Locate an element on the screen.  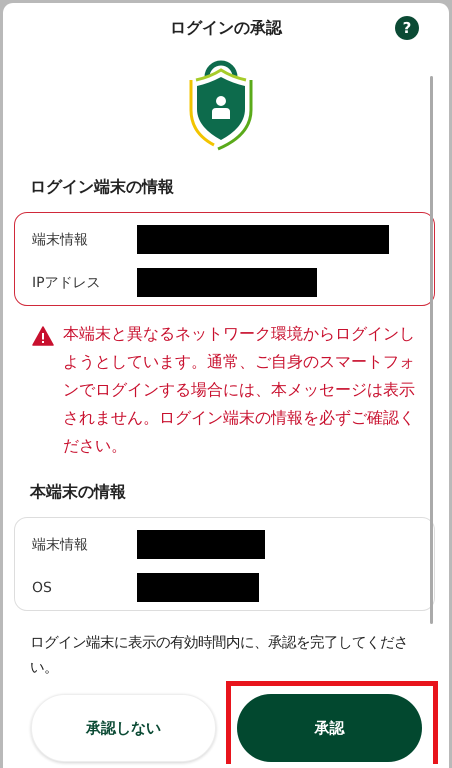
warning-message: 本端末と異なるネットワーク環境からログインしようとしています。通常、ご自身のスマートフォンでログインする場合には、本メッセージは表示されません。ログイン端末の情報を必ずご確認ください。 is located at coordinates (239, 390).